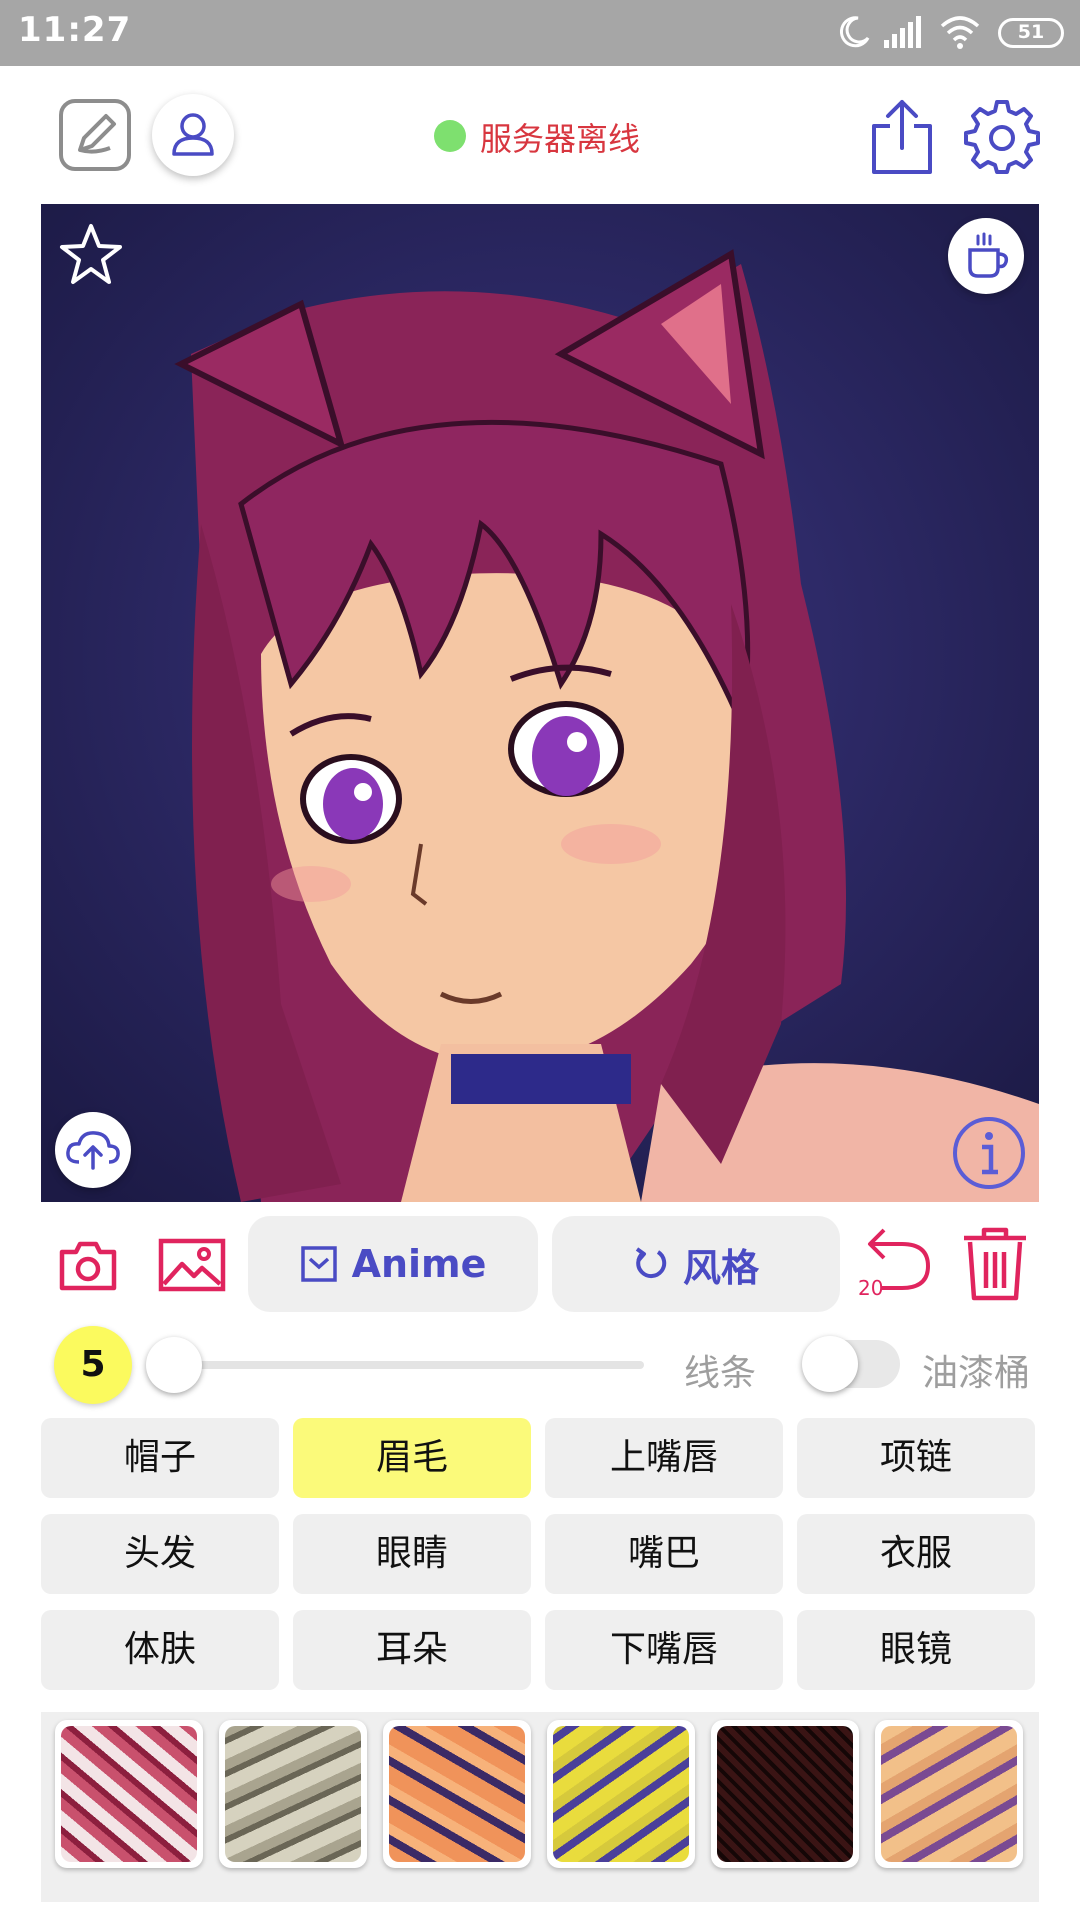 This screenshot has height=1920, width=1080. What do you see at coordinates (412, 1458) in the screenshot?
I see `part-eyebrows: 眉毛` at bounding box center [412, 1458].